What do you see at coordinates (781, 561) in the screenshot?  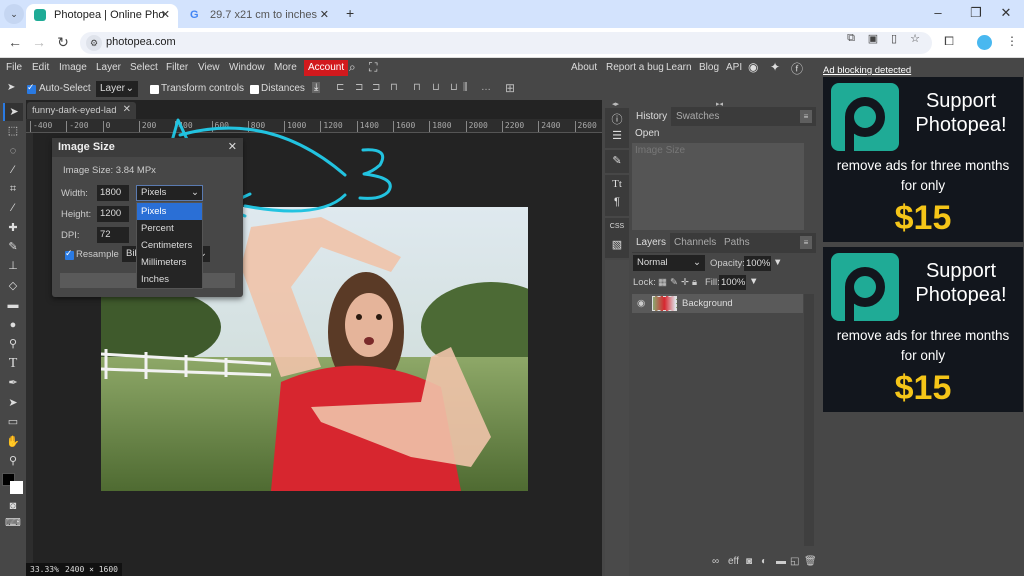 I see `new-group-icon: ▬` at bounding box center [781, 561].